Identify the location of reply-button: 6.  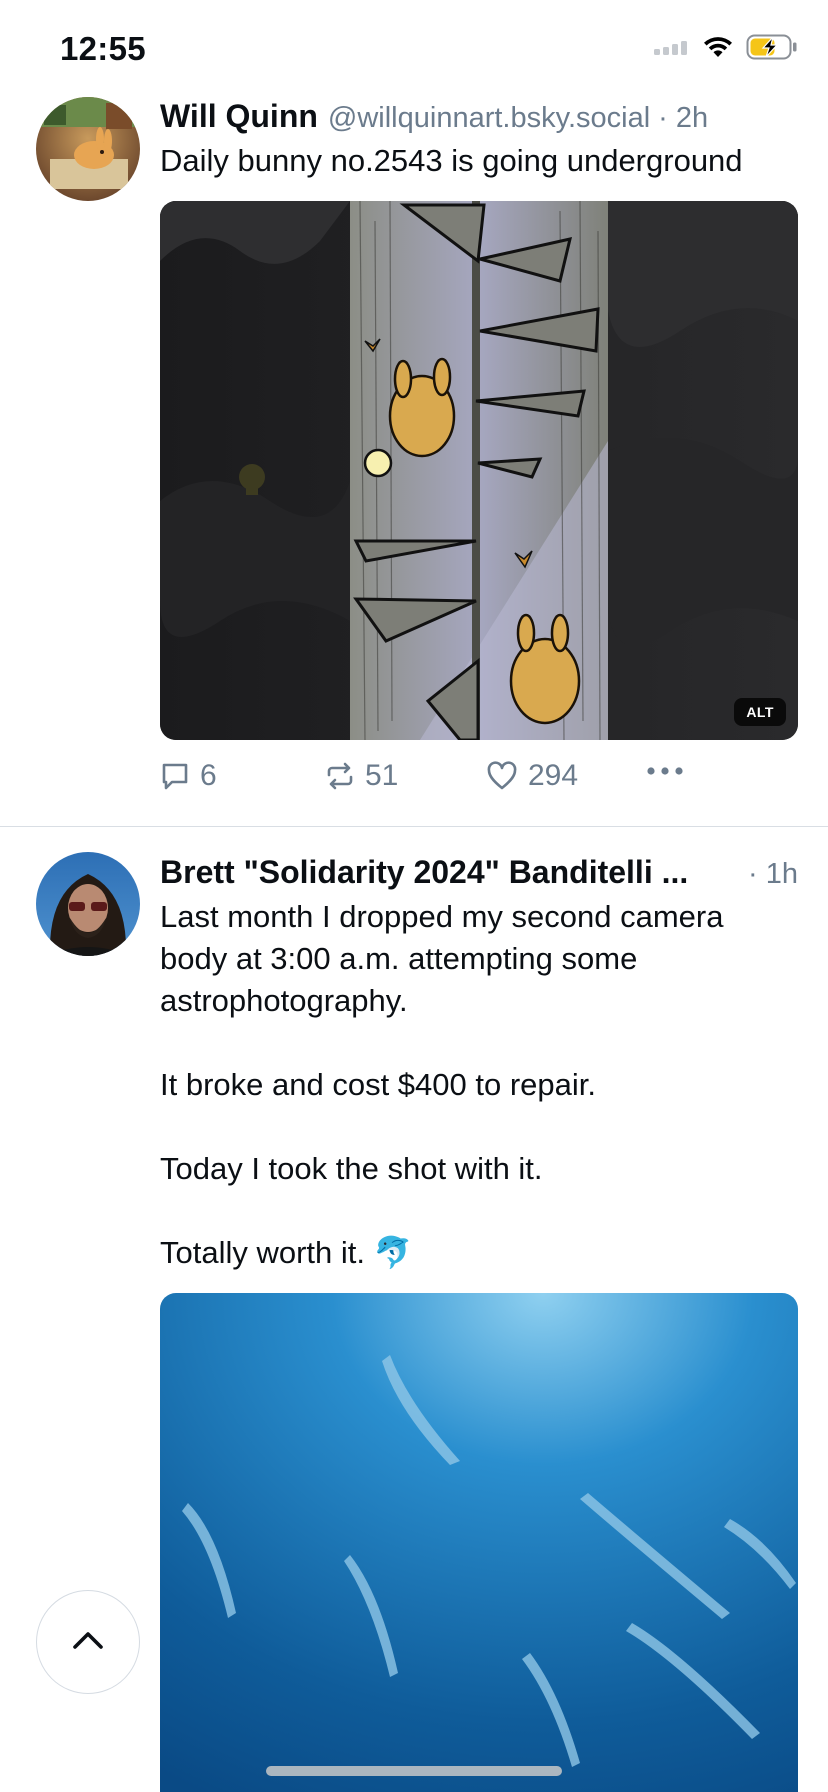
(188, 776).